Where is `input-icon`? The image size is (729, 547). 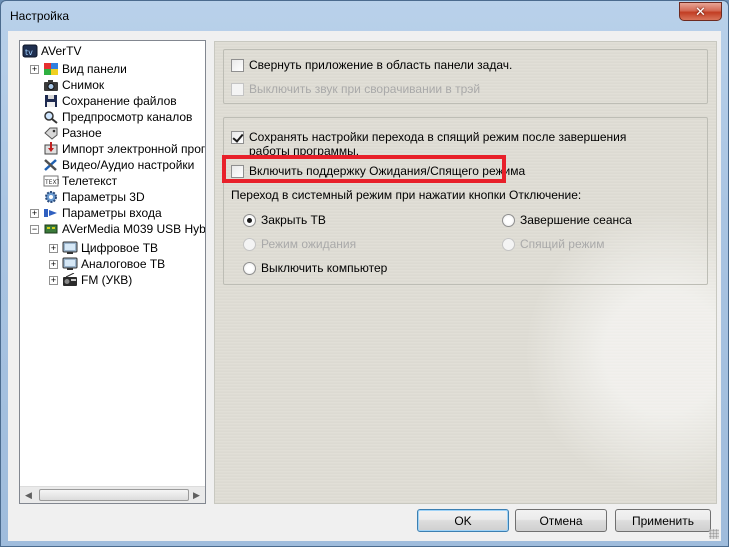
input-icon is located at coordinates (51, 213).